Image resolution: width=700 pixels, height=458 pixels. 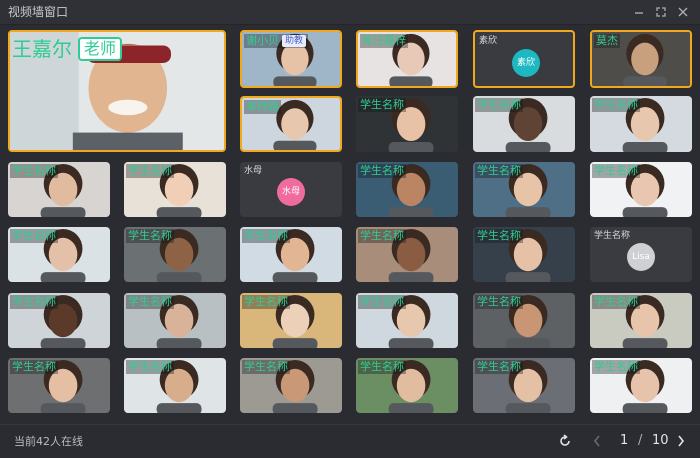 I want to click on refresh-icon, so click(x=565, y=443).